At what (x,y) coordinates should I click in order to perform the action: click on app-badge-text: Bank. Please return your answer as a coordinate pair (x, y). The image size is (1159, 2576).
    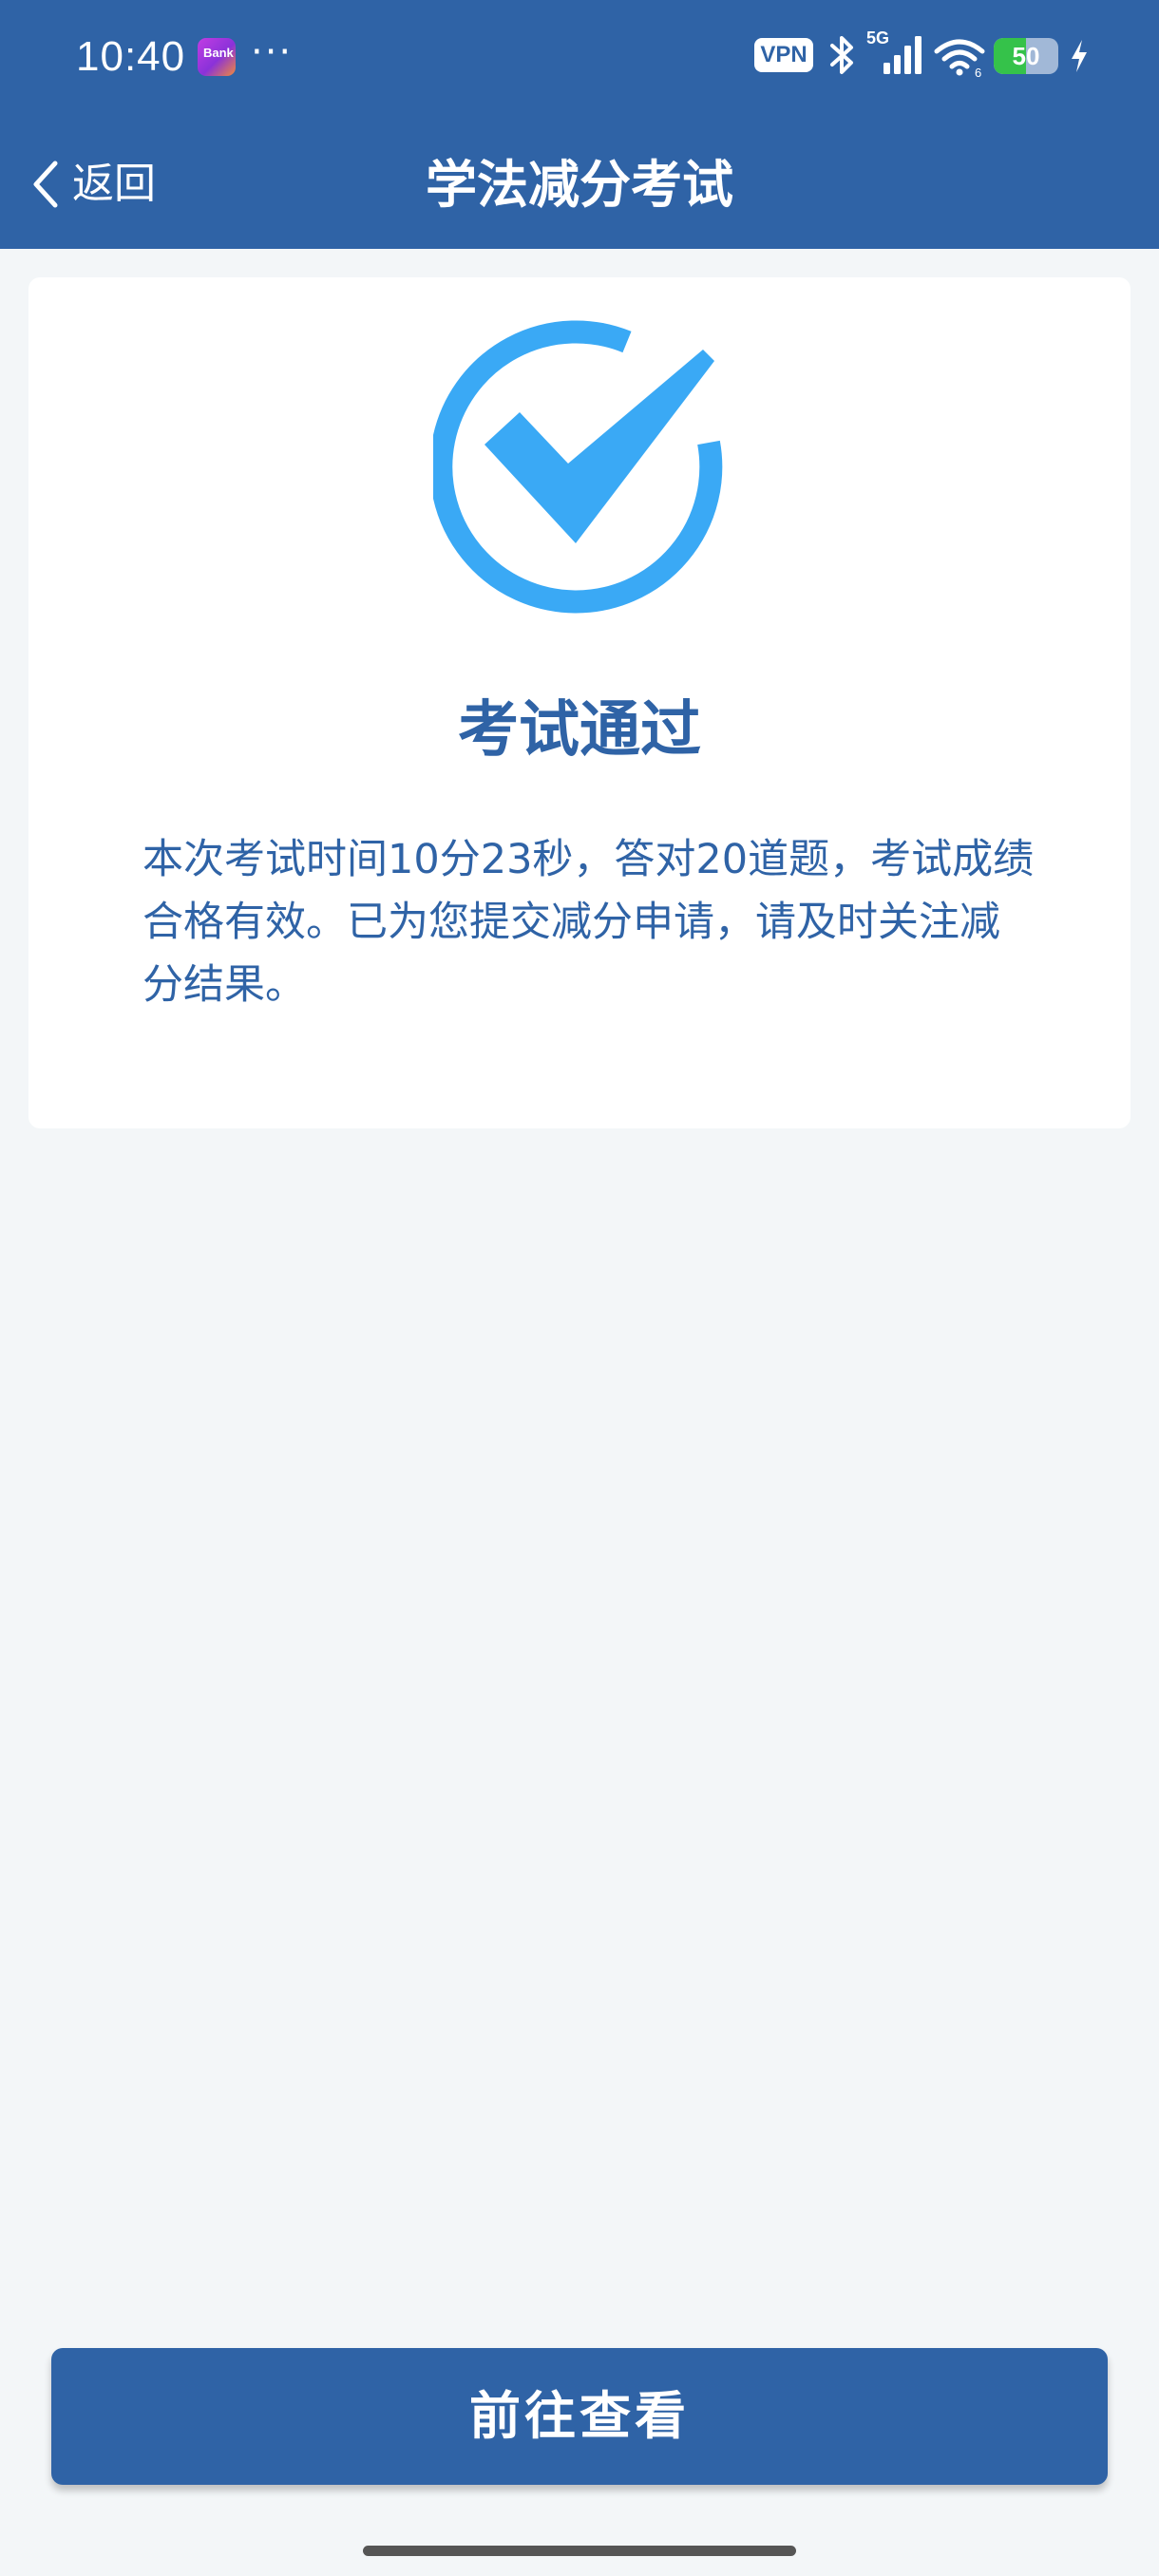
    Looking at the image, I should click on (218, 53).